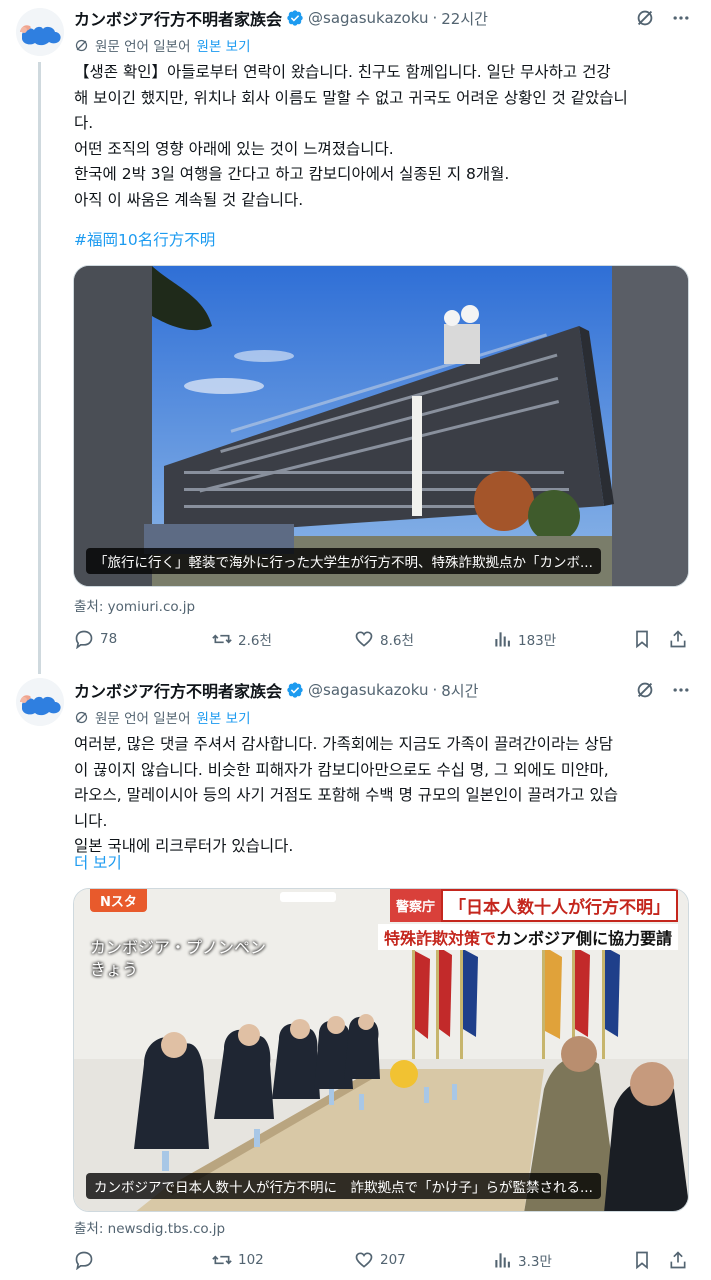 The image size is (711, 1280). I want to click on repost-button: 102, so click(238, 1260).